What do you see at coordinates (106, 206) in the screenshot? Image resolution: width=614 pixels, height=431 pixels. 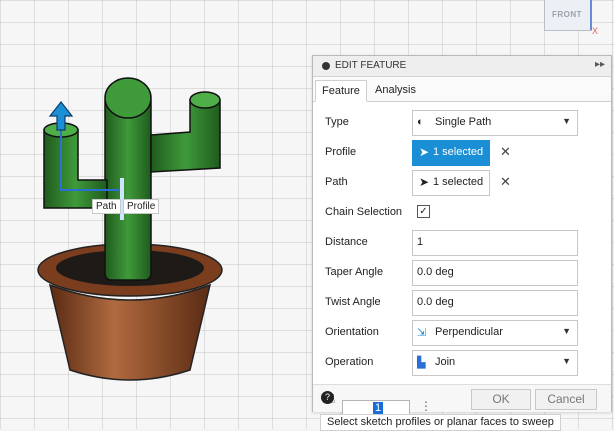 I see `path-canvas-tag: Path` at bounding box center [106, 206].